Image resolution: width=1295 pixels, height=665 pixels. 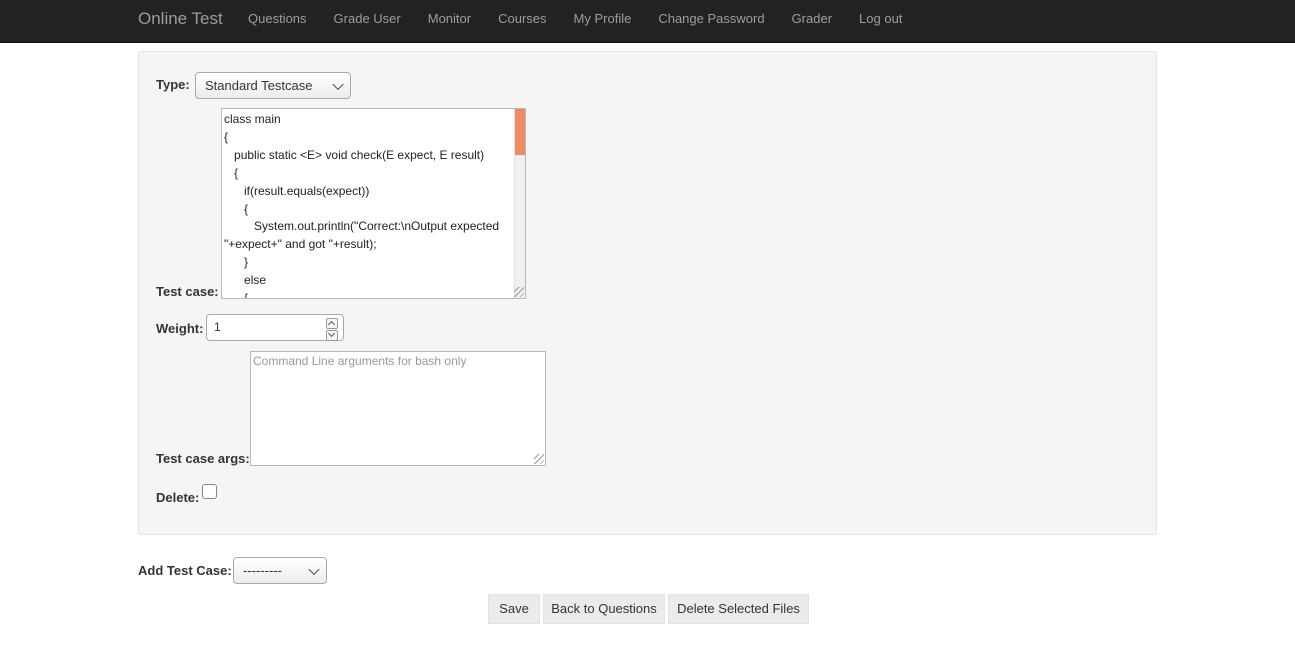 What do you see at coordinates (185, 570) in the screenshot?
I see `add-testcase-label: Add Test Case:` at bounding box center [185, 570].